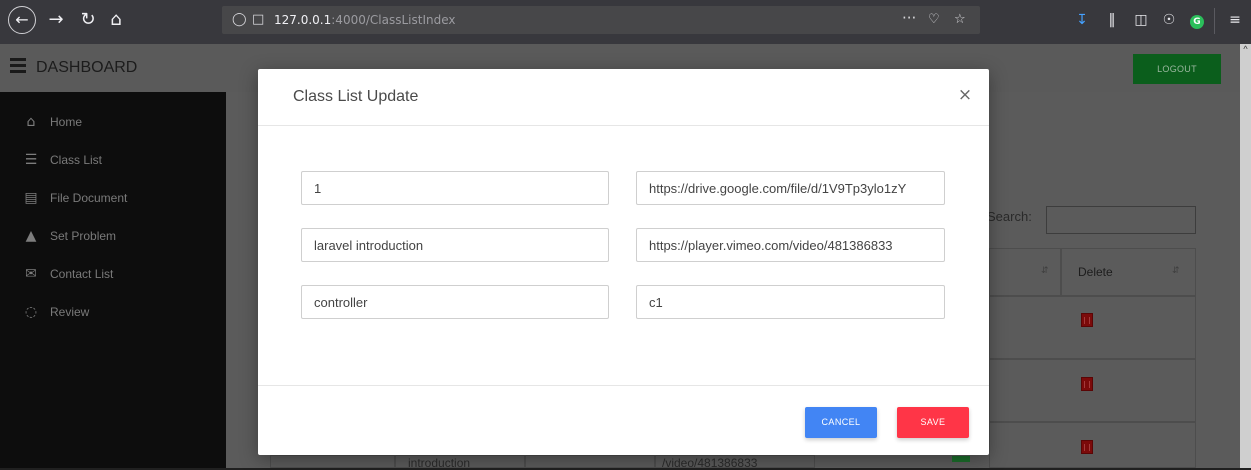 The image size is (1251, 470). I want to click on sidebar-item-label: Class List, so click(76, 160).